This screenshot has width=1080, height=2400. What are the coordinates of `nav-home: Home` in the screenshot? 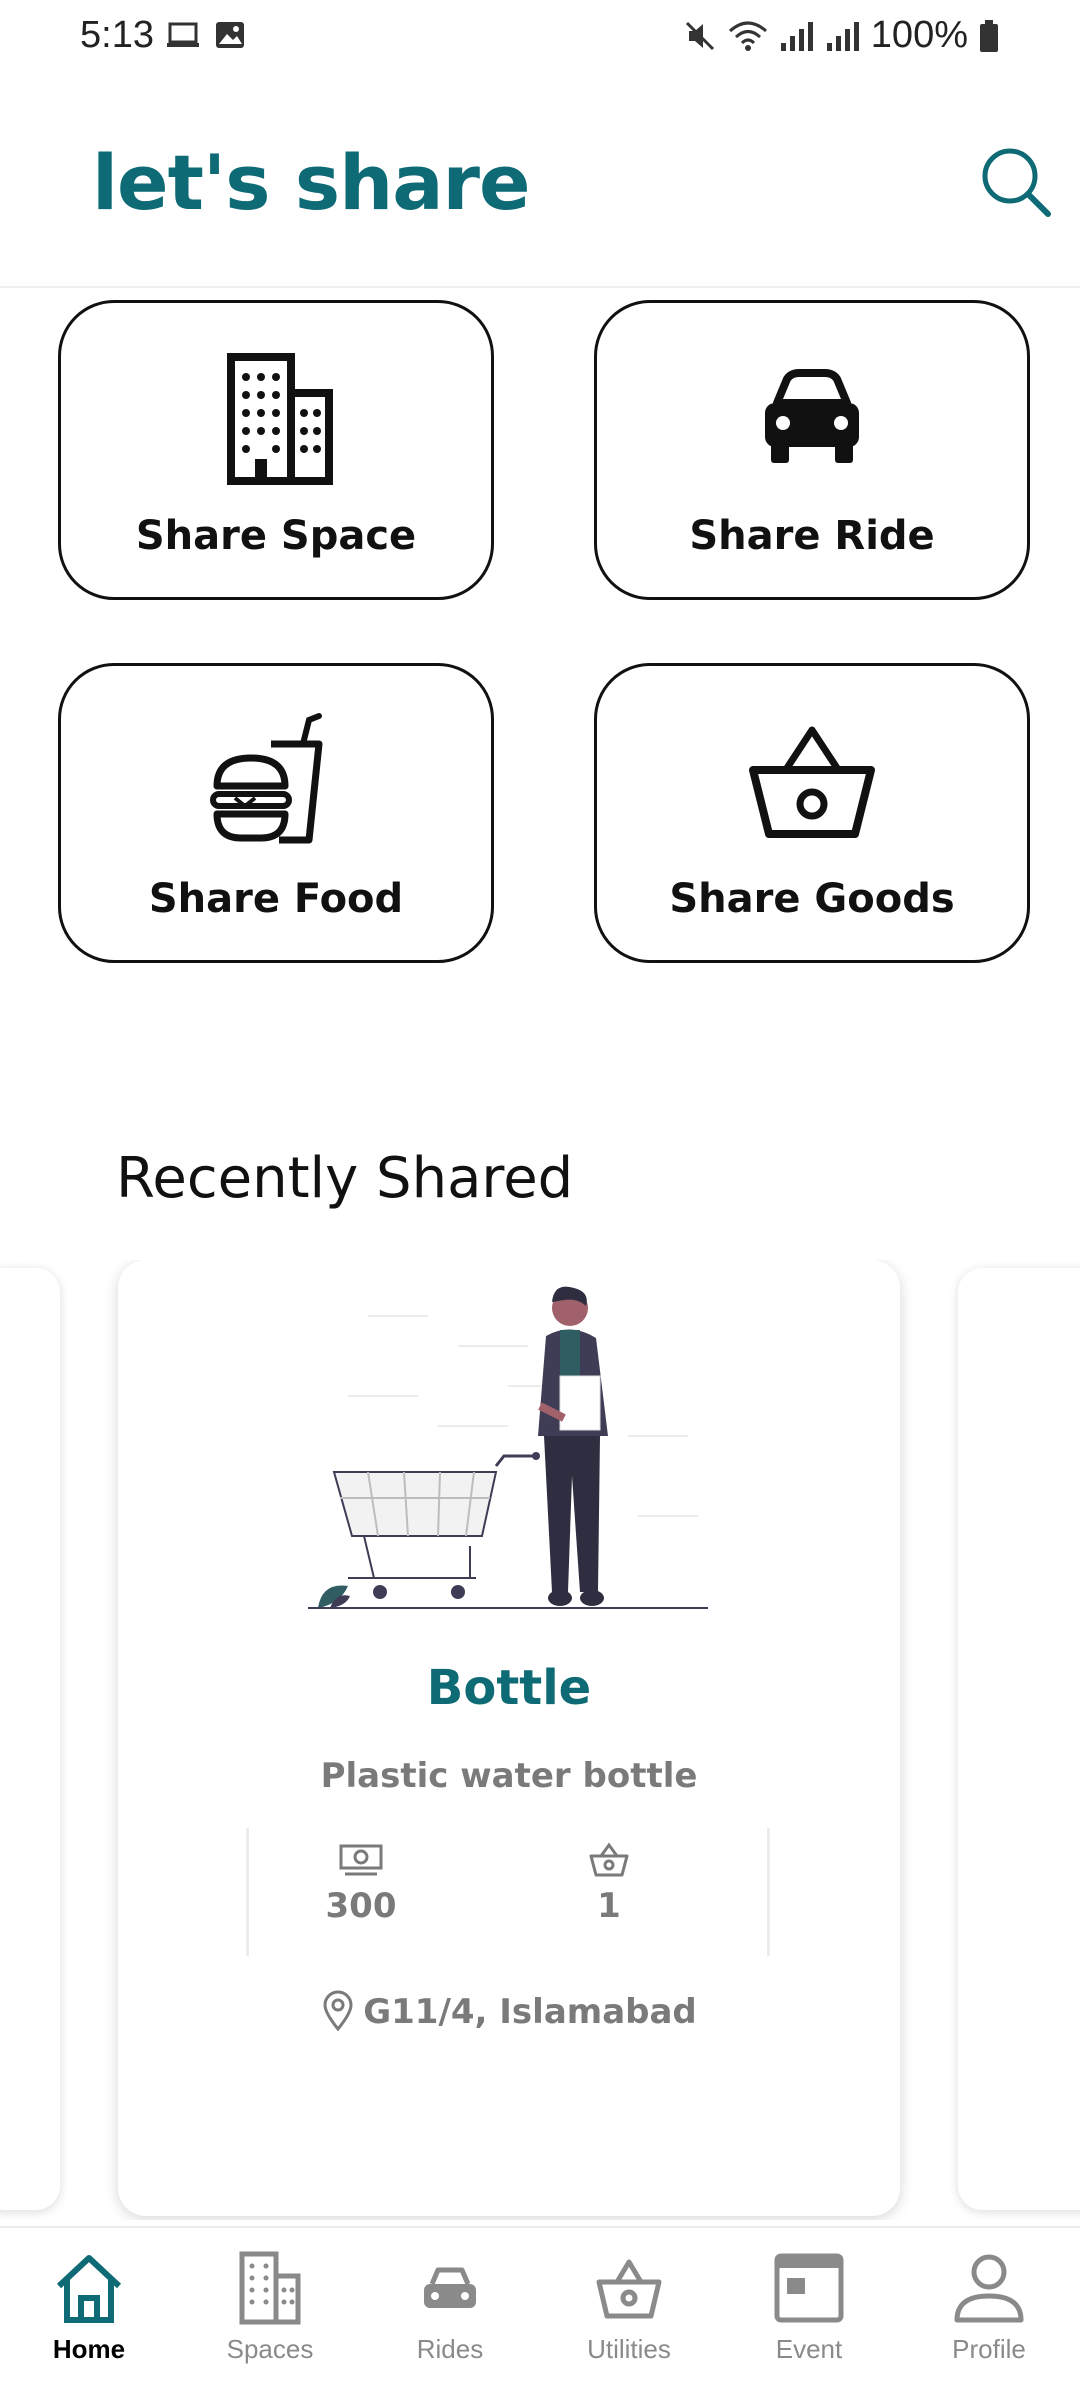 It's located at (89, 2317).